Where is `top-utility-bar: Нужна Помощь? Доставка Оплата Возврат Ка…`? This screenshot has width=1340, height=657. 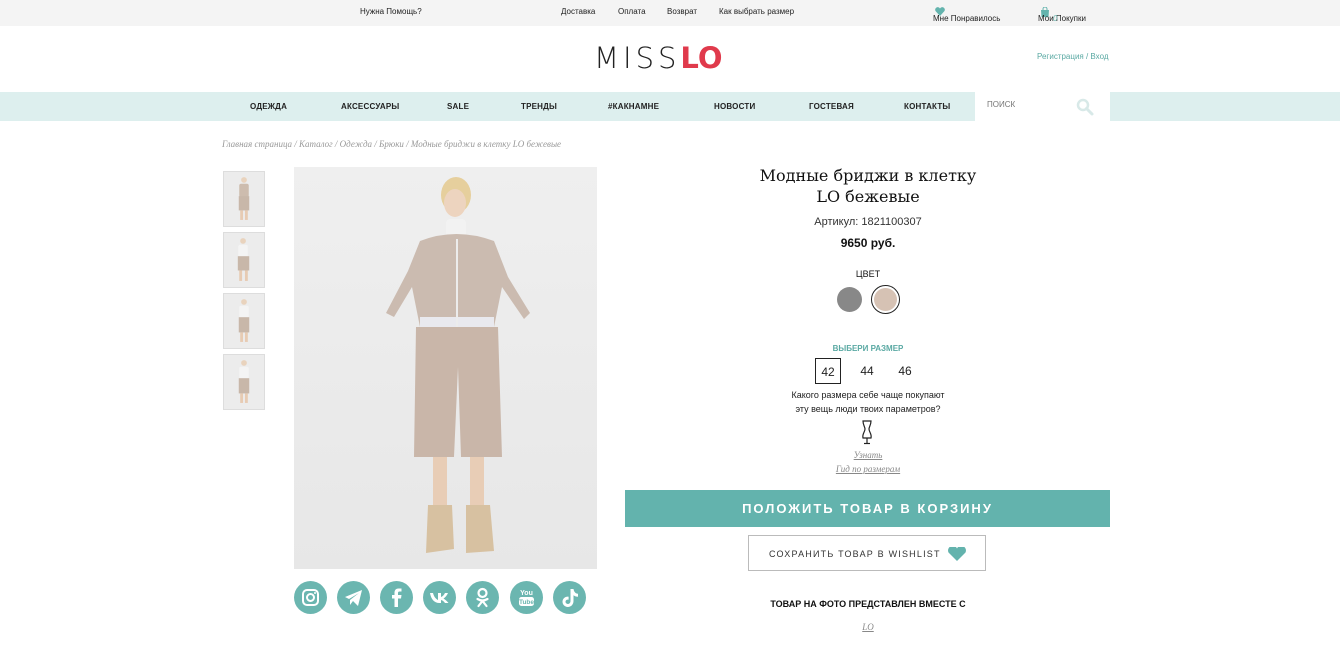 top-utility-bar: Нужна Помощь? Доставка Оплата Возврат Ка… is located at coordinates (670, 13).